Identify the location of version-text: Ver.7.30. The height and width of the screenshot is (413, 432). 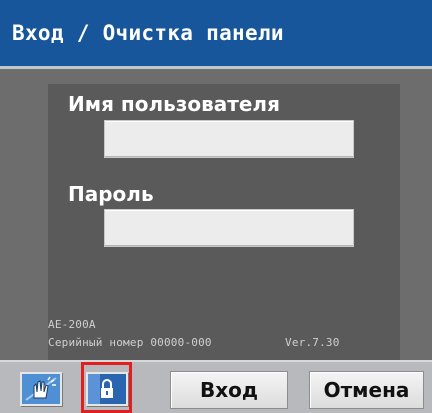
(312, 342).